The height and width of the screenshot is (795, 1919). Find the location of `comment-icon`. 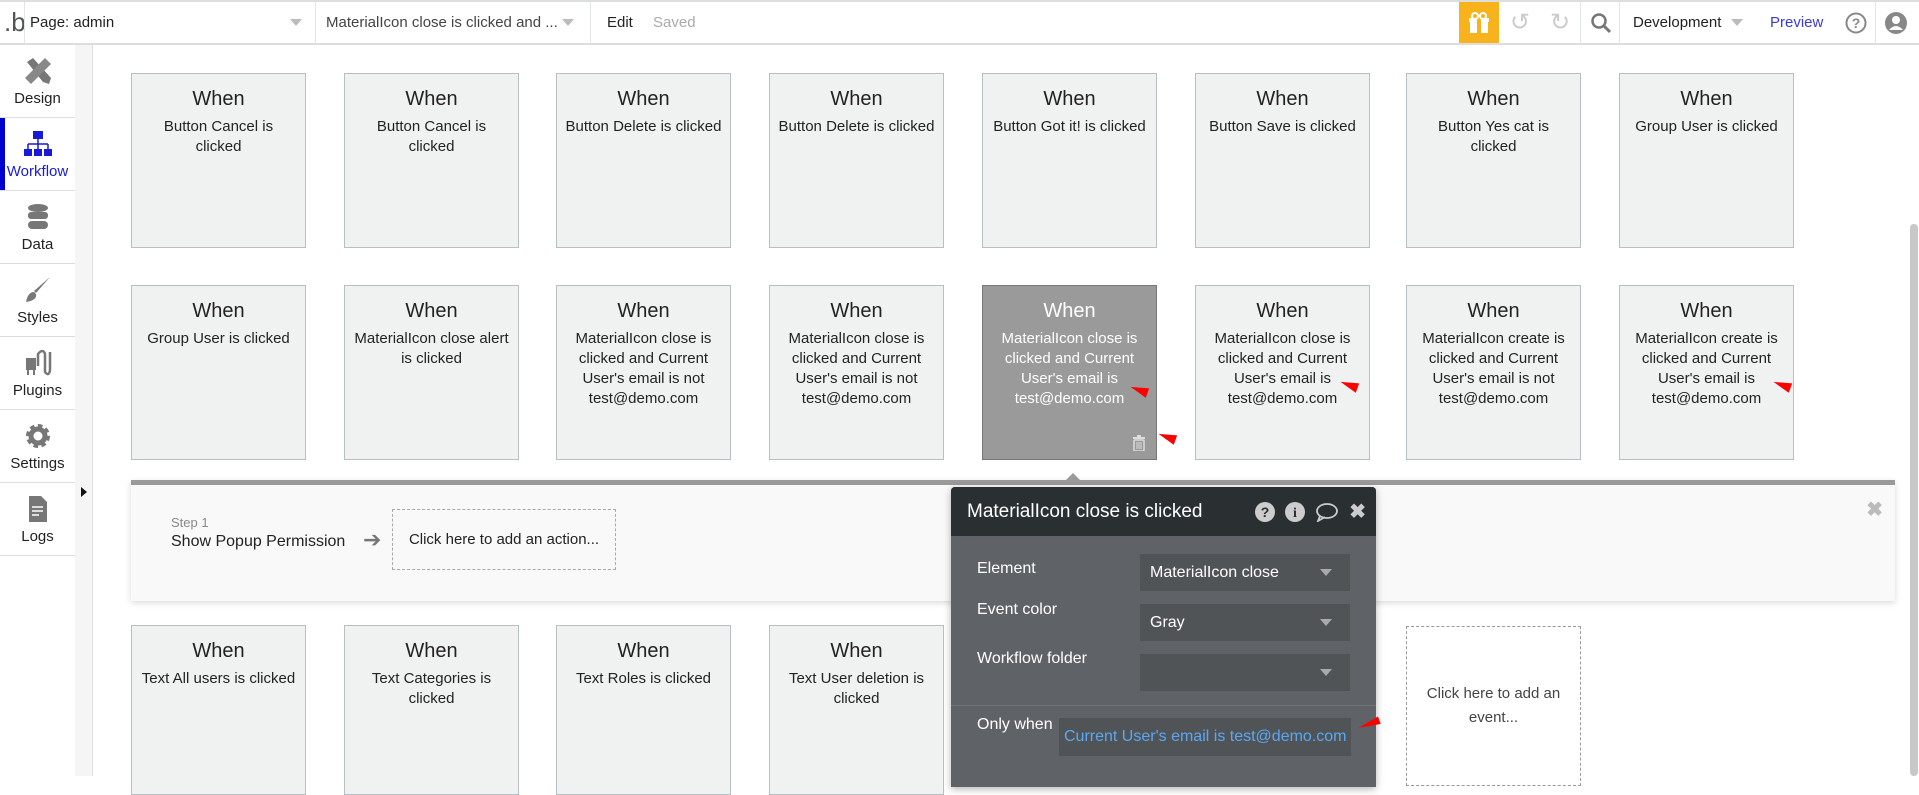

comment-icon is located at coordinates (1327, 512).